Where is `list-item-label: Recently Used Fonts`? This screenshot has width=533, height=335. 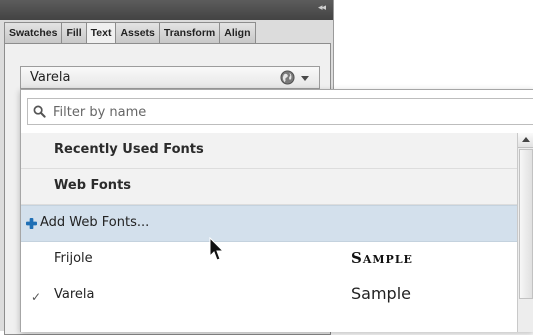 list-item-label: Recently Used Fonts is located at coordinates (129, 149).